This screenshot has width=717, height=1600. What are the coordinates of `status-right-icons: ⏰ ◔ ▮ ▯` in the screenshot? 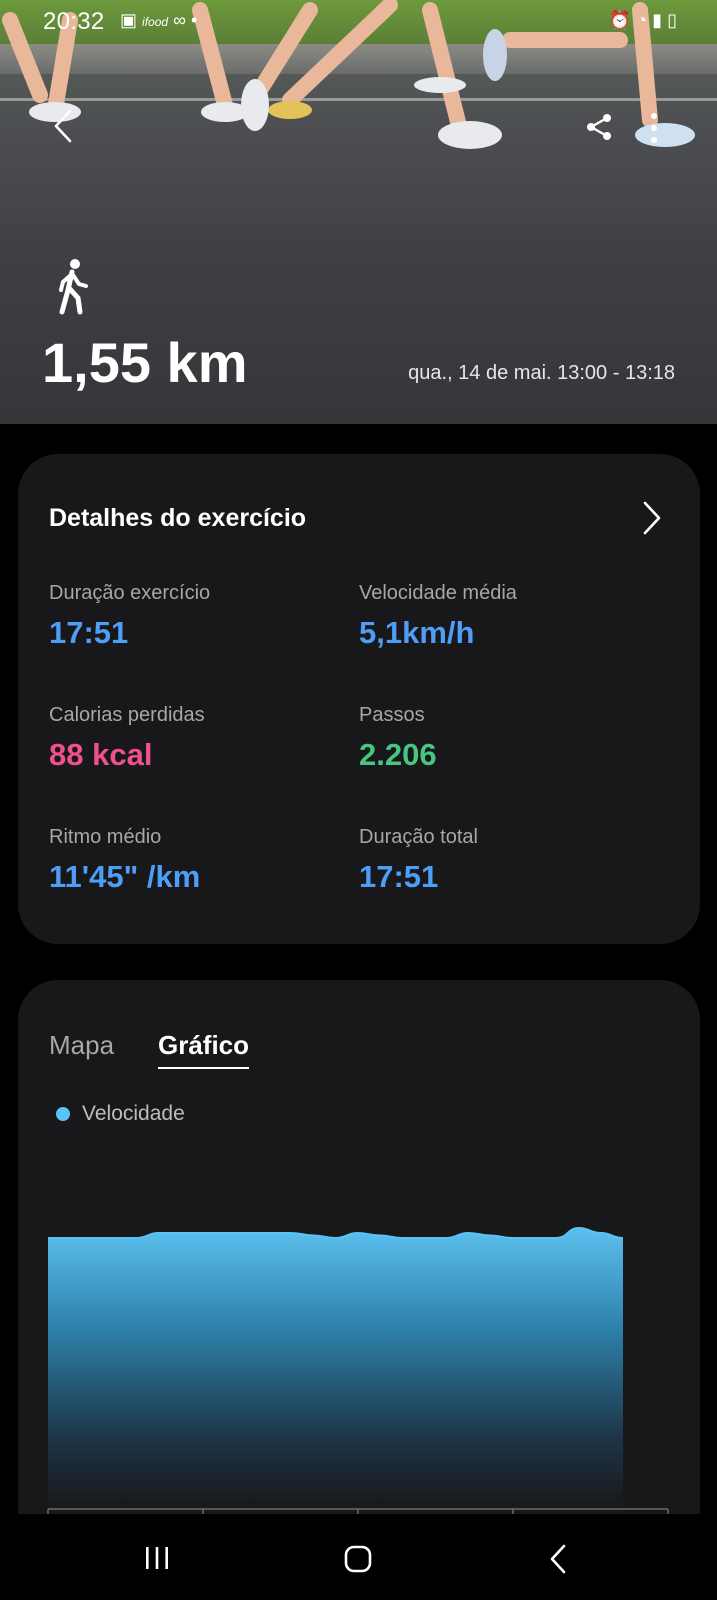 It's located at (643, 20).